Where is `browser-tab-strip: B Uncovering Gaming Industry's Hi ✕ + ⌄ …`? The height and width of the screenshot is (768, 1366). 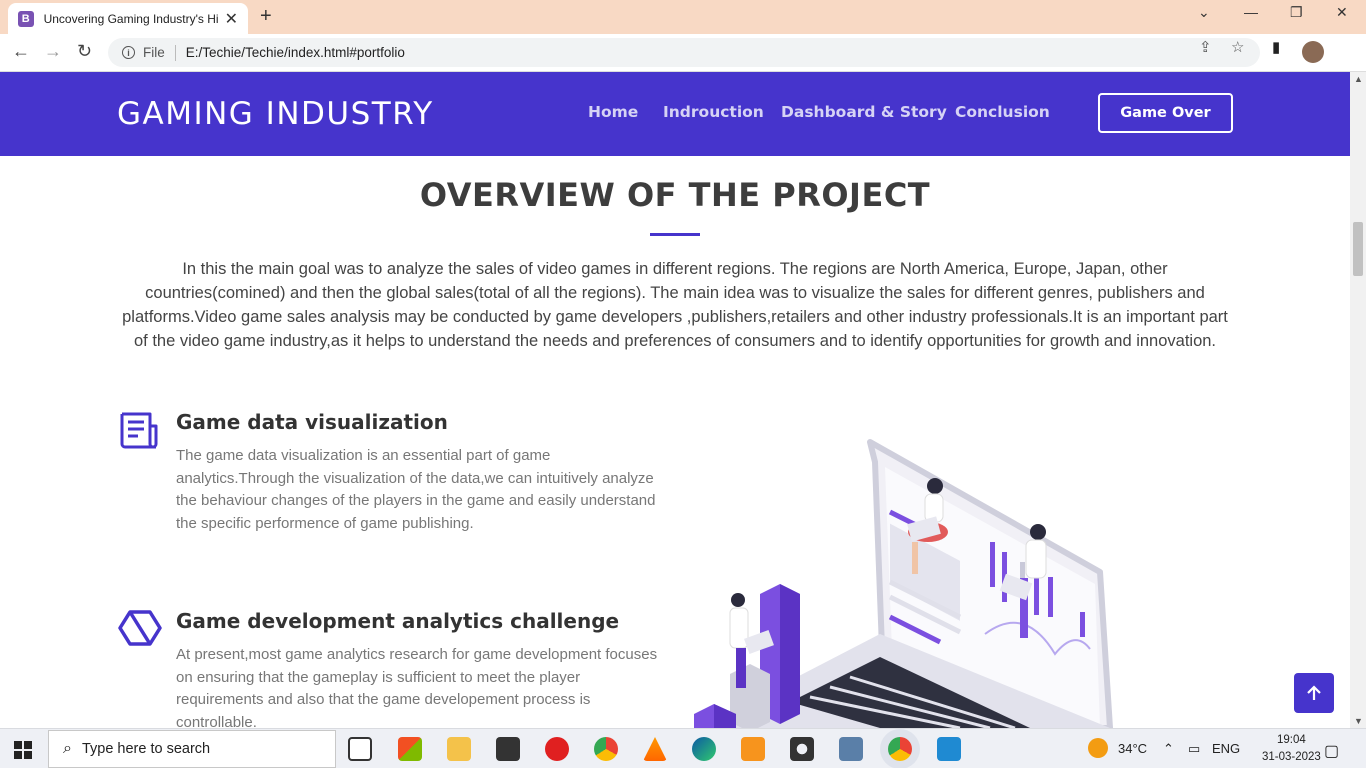
browser-tab-strip: B Uncovering Gaming Industry's Hi ✕ + ⌄ … is located at coordinates (683, 17).